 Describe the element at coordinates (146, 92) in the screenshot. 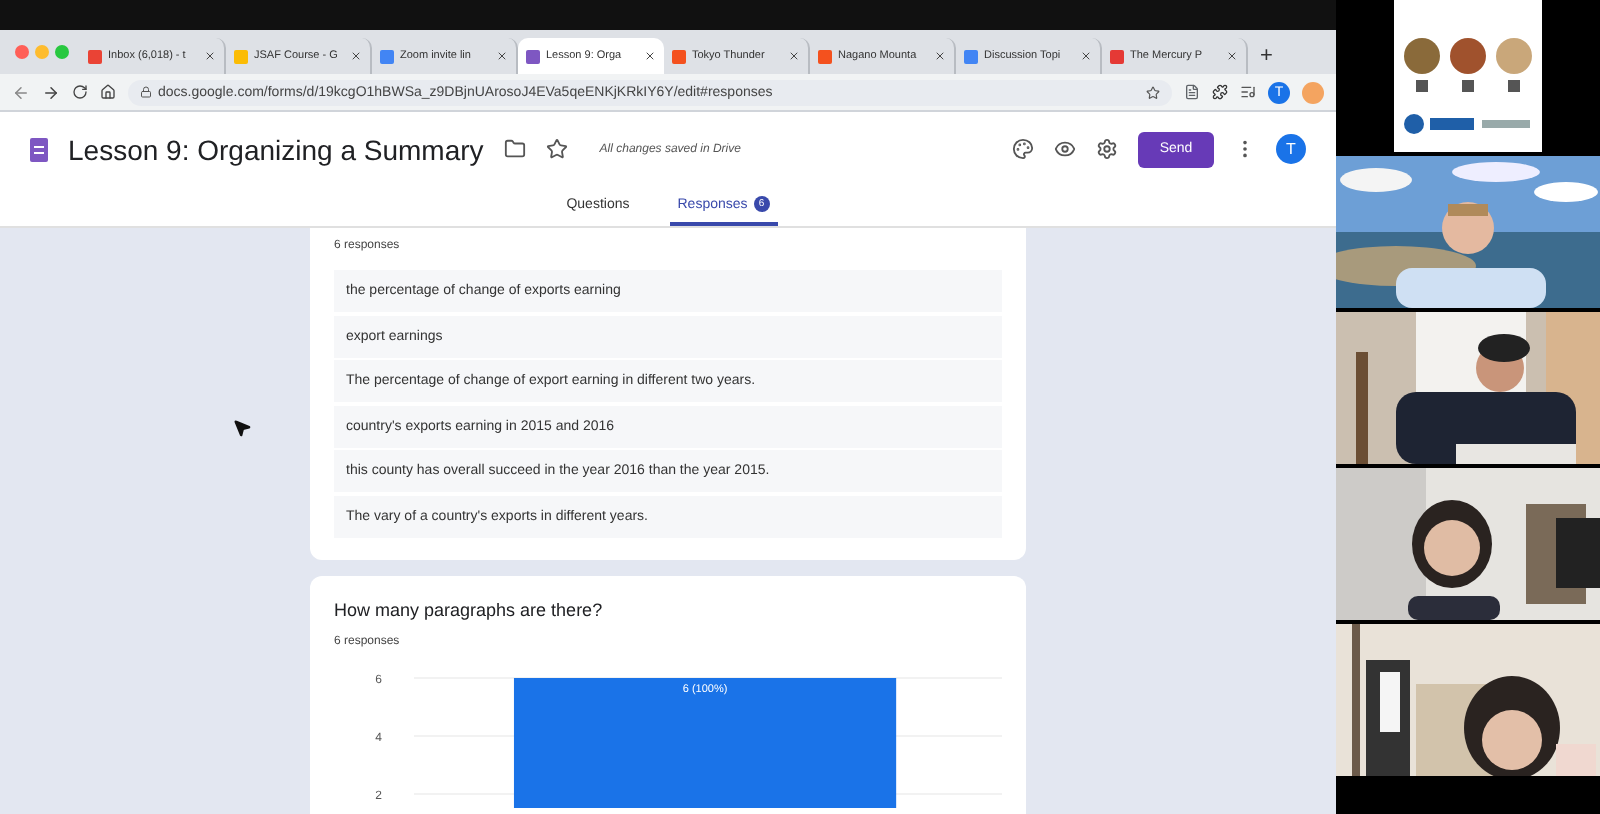

I see `lock-icon` at that location.